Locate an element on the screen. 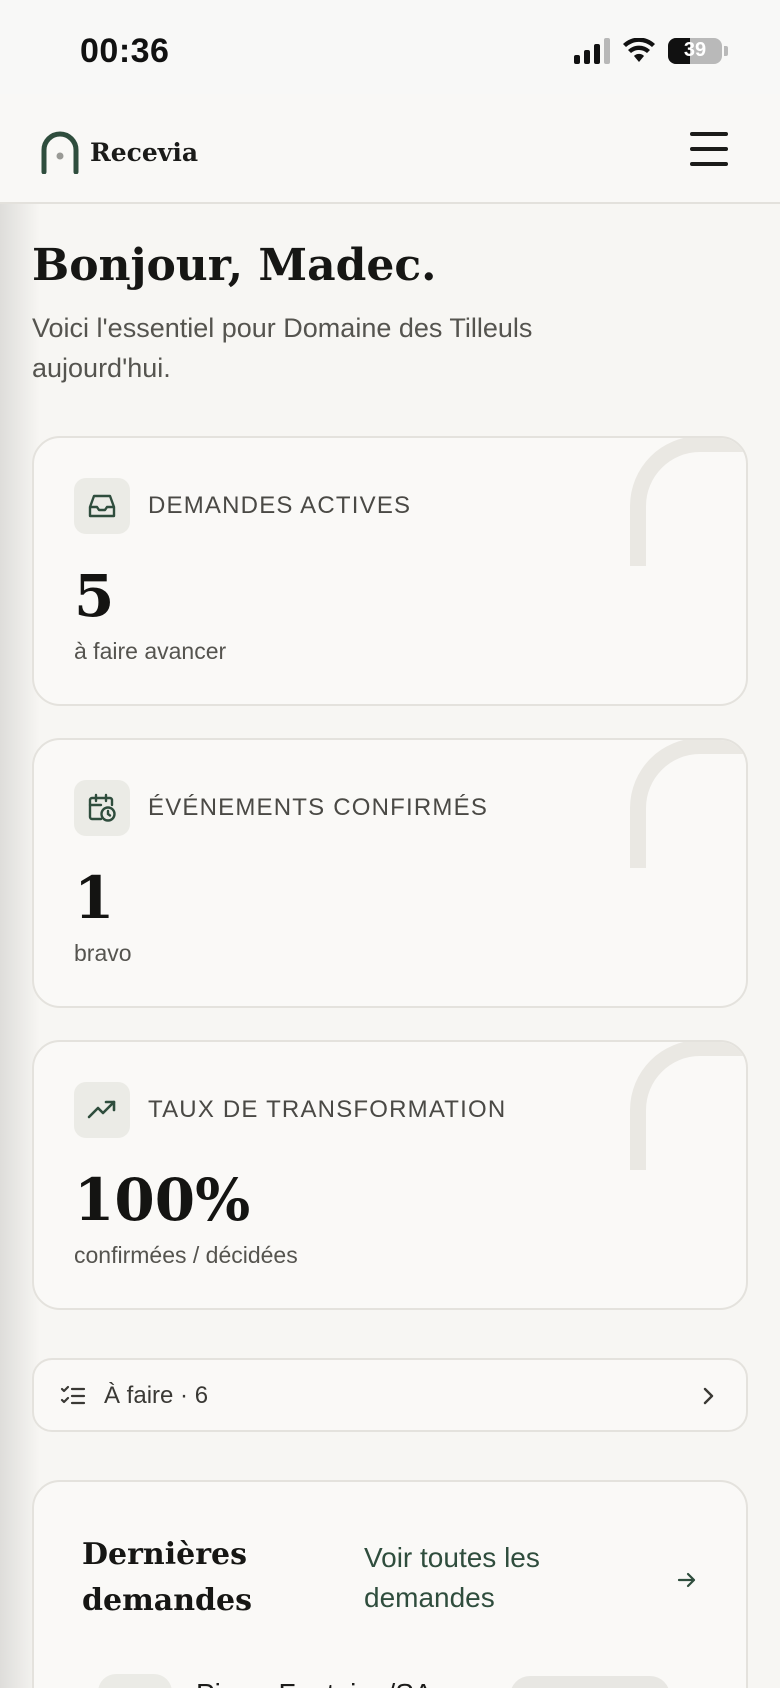 Image resolution: width=780 pixels, height=1688 pixels. battery-icon: 39 is located at coordinates (695, 51).